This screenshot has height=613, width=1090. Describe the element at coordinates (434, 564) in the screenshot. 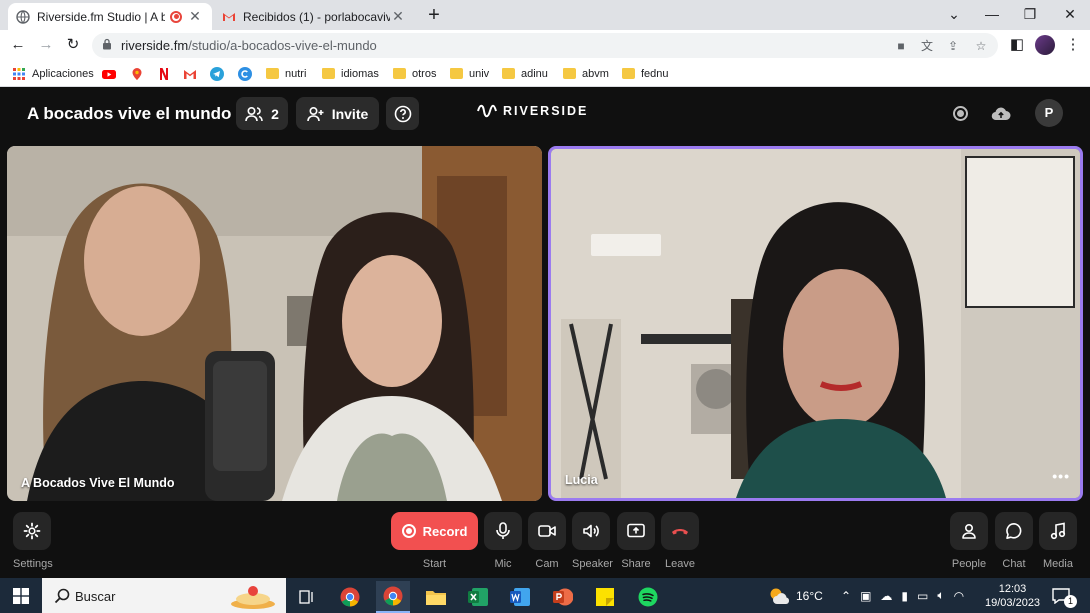

I see `start-label: Start` at that location.